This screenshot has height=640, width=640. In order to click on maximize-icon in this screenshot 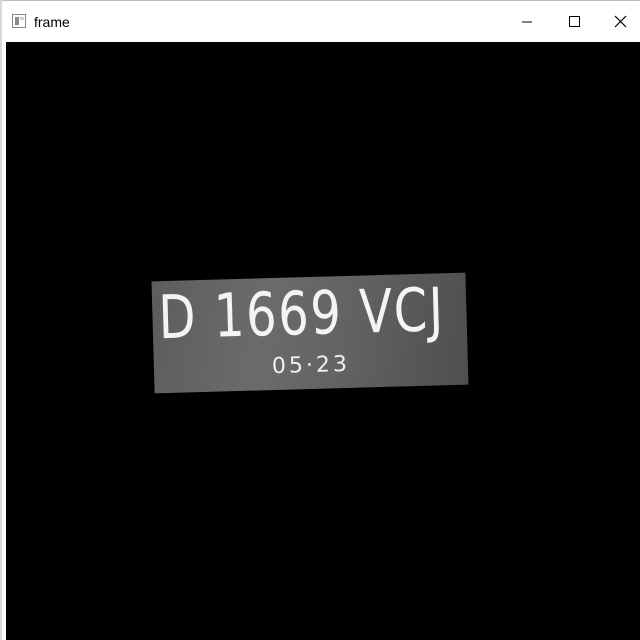, I will do `click(574, 21)`.